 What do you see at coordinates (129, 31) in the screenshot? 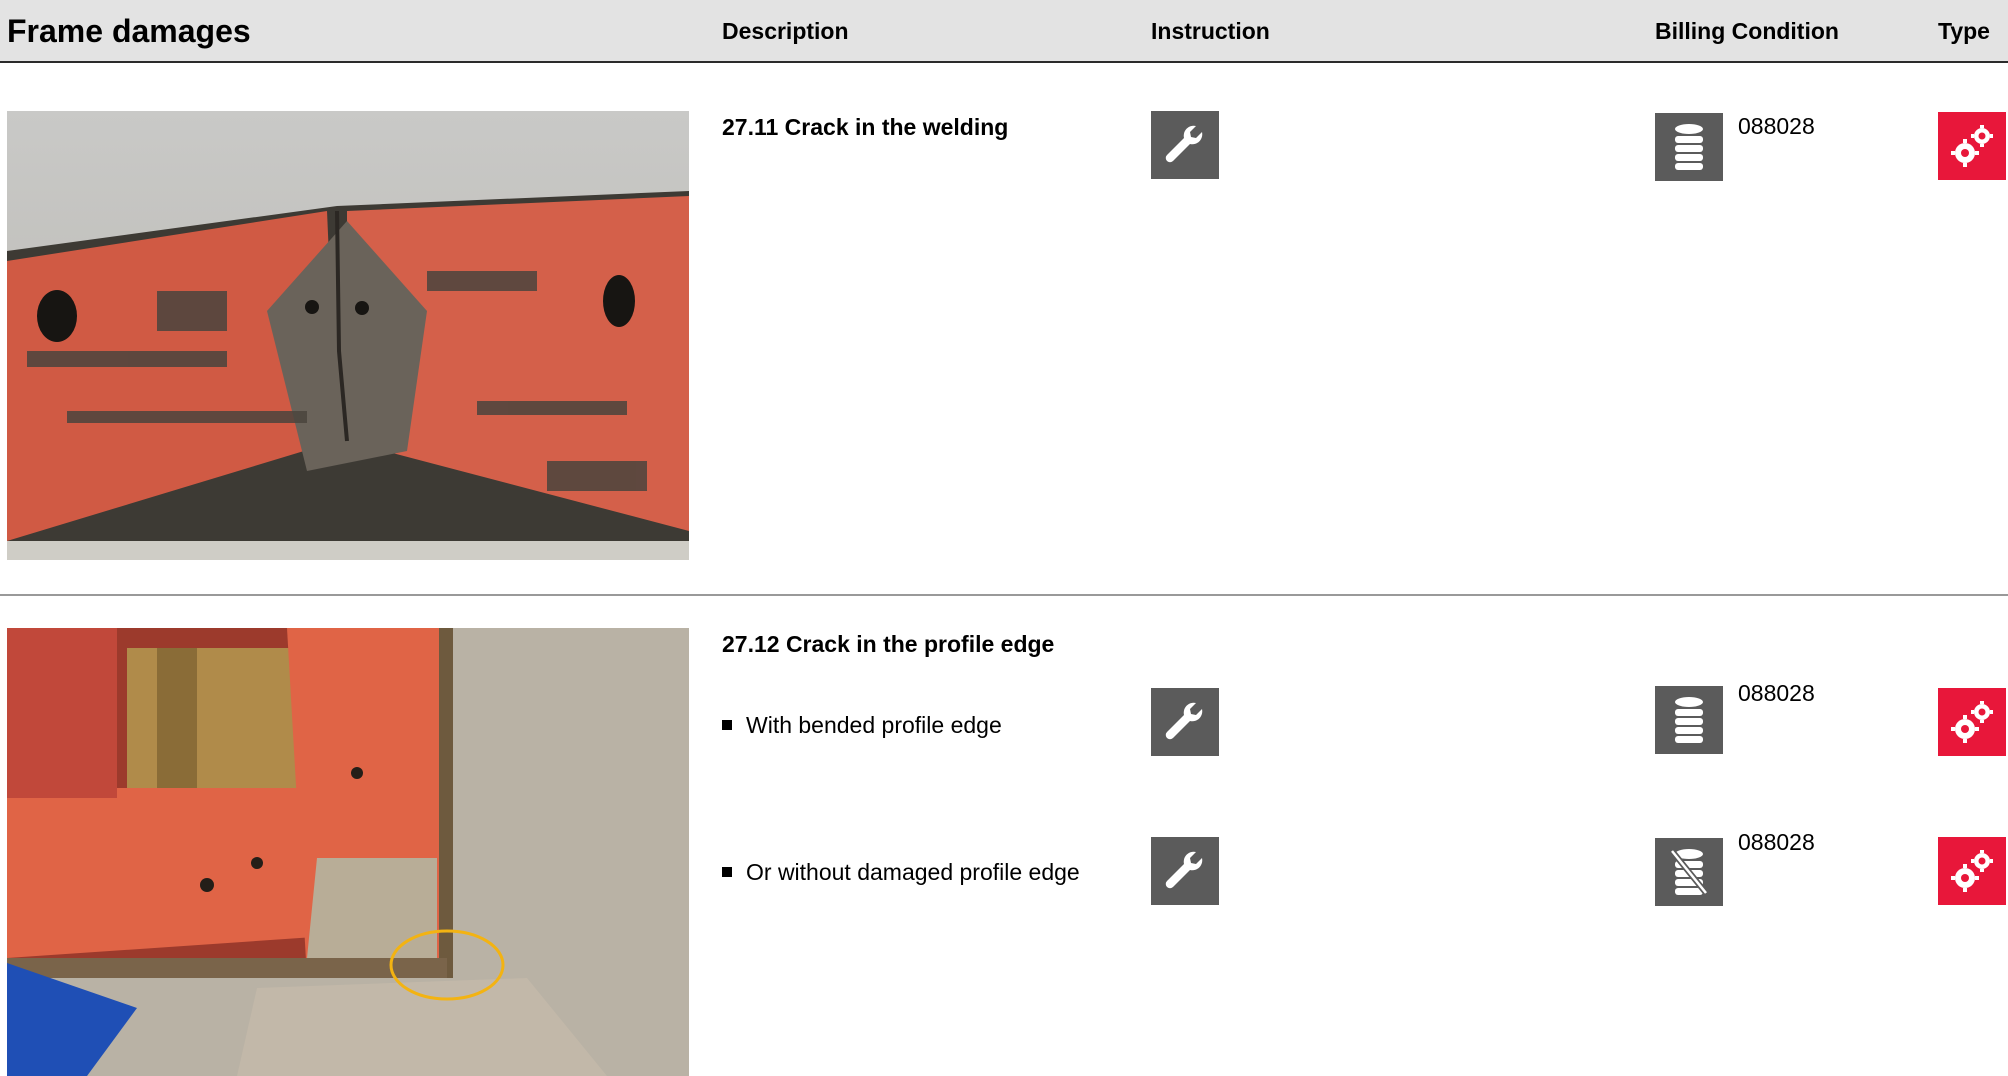
I see `page-title: Frame damages` at bounding box center [129, 31].